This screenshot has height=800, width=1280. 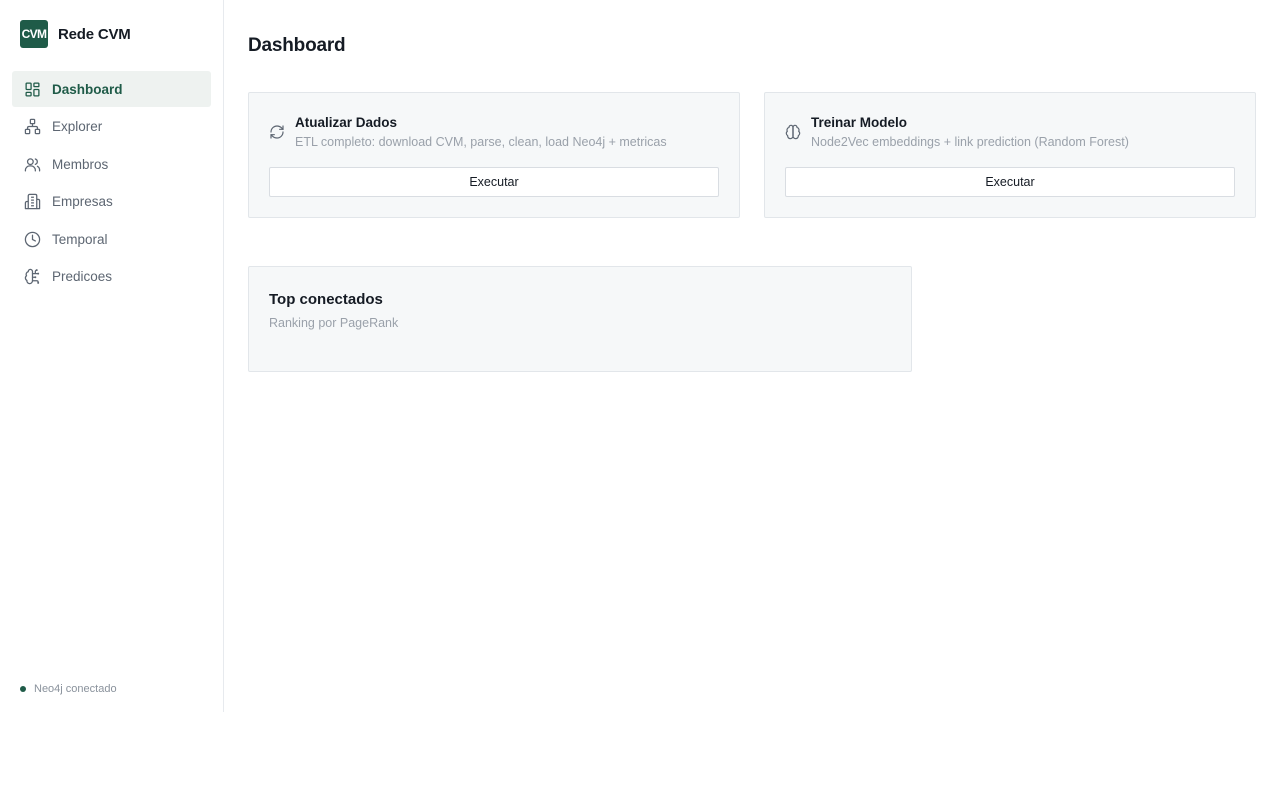 I want to click on sidebar-item-label: Predicoes, so click(x=82, y=276).